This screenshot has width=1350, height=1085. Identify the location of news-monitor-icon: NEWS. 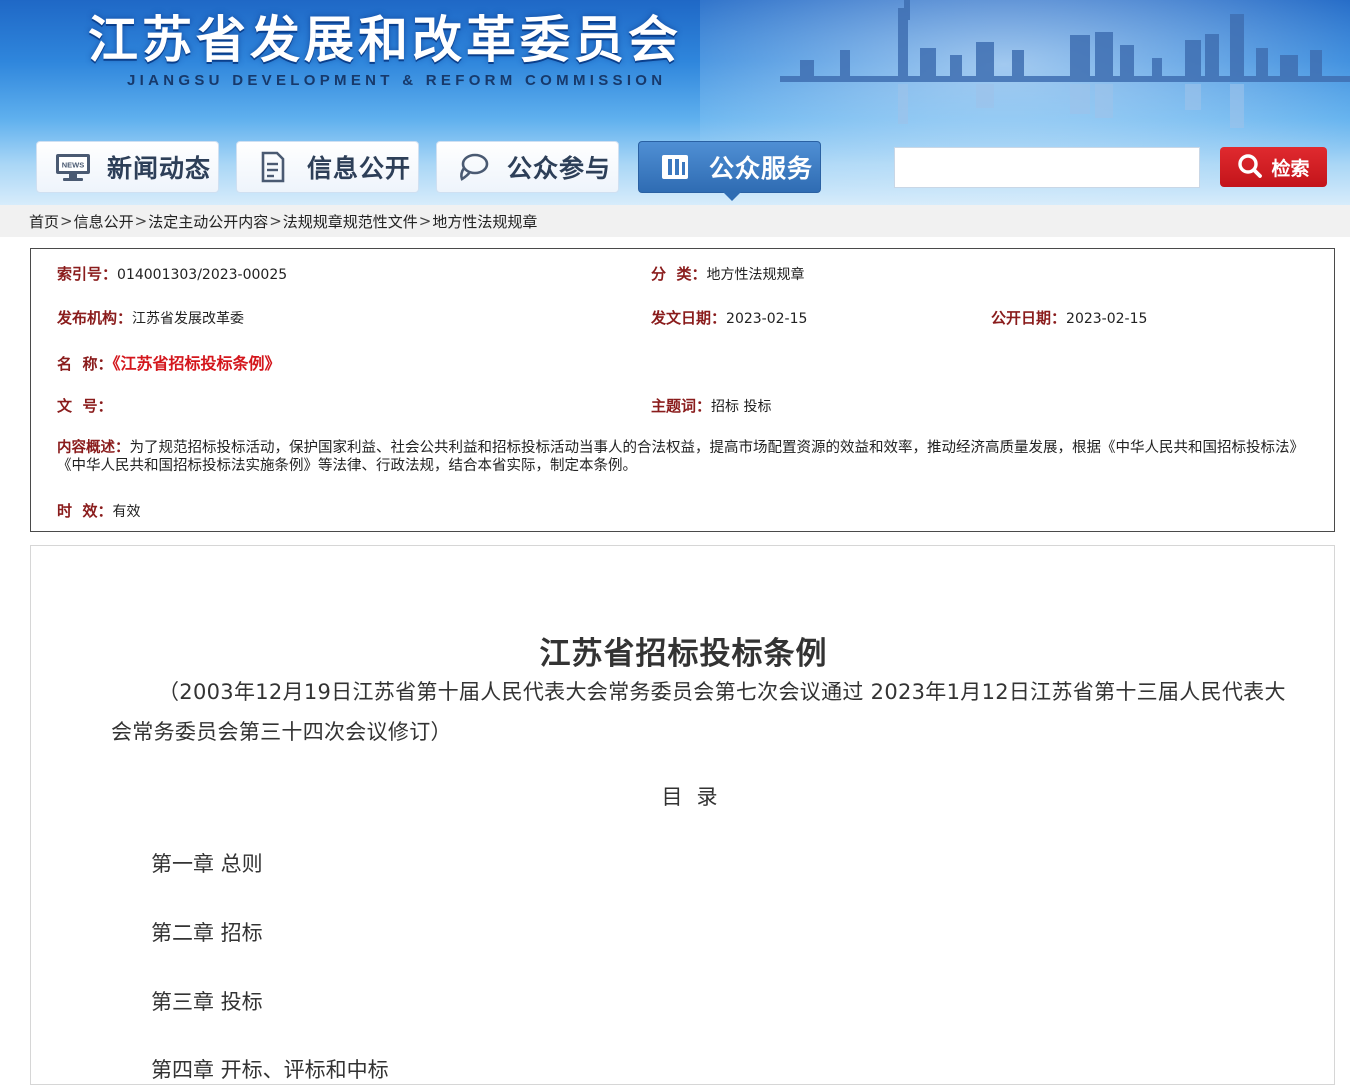
(73, 167).